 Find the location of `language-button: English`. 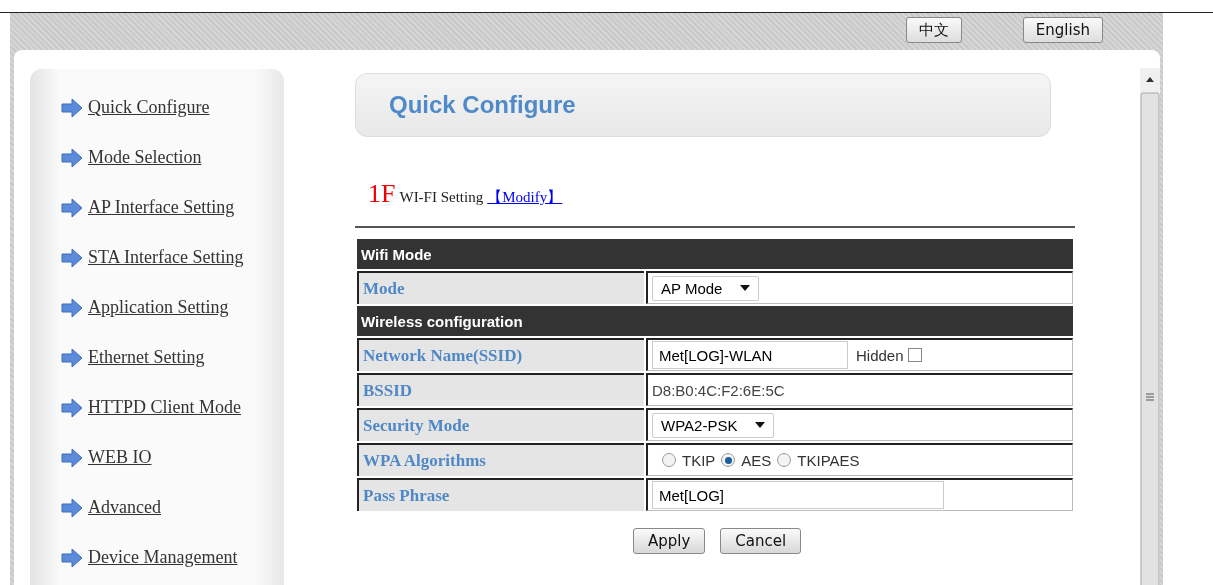

language-button: English is located at coordinates (1062, 30).